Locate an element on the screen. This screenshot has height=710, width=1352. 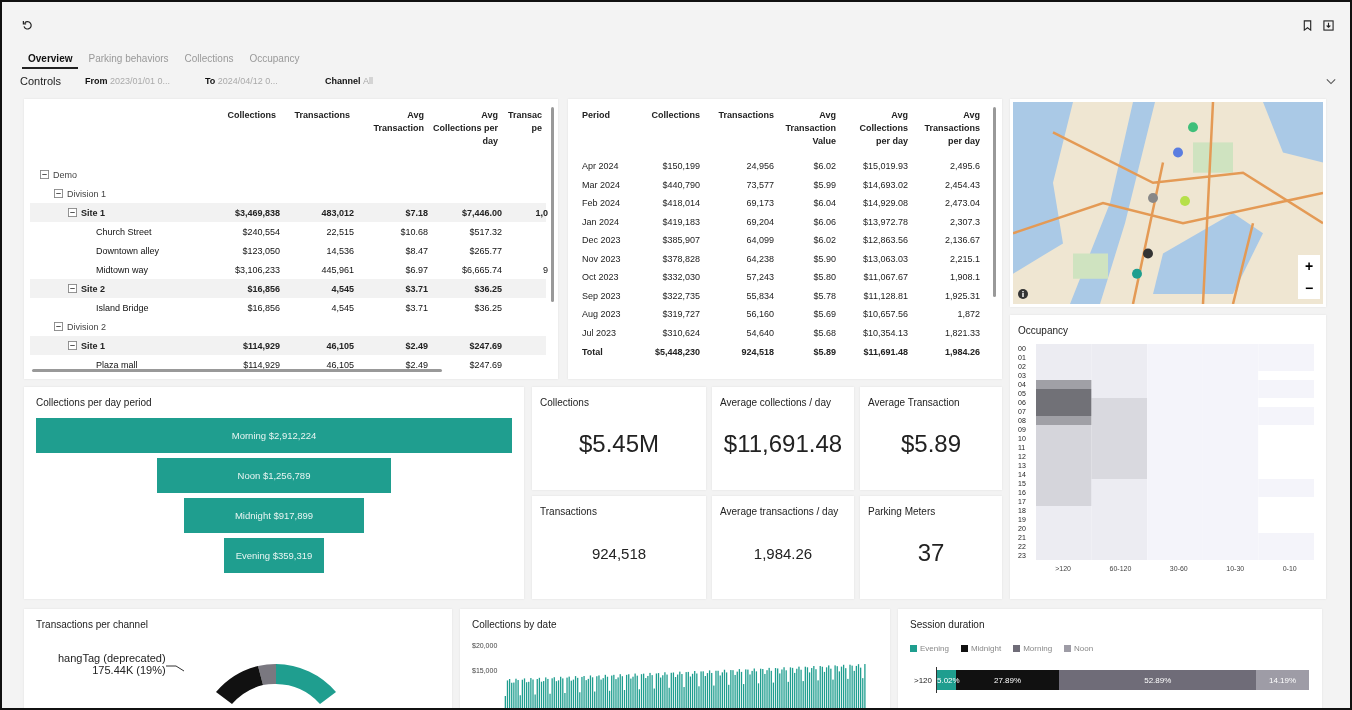
zoom-out-button: − is located at coordinates (1309, 288).